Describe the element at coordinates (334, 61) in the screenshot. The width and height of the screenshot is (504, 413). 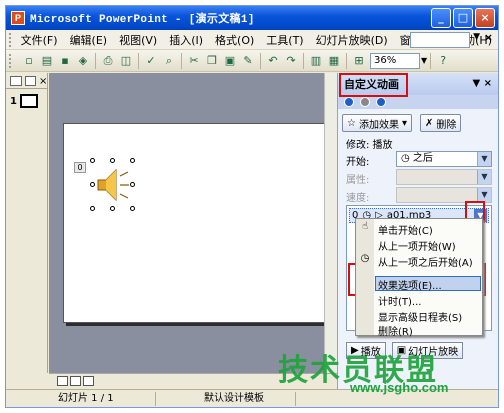
I see `insert-table-icon: ▦` at that location.